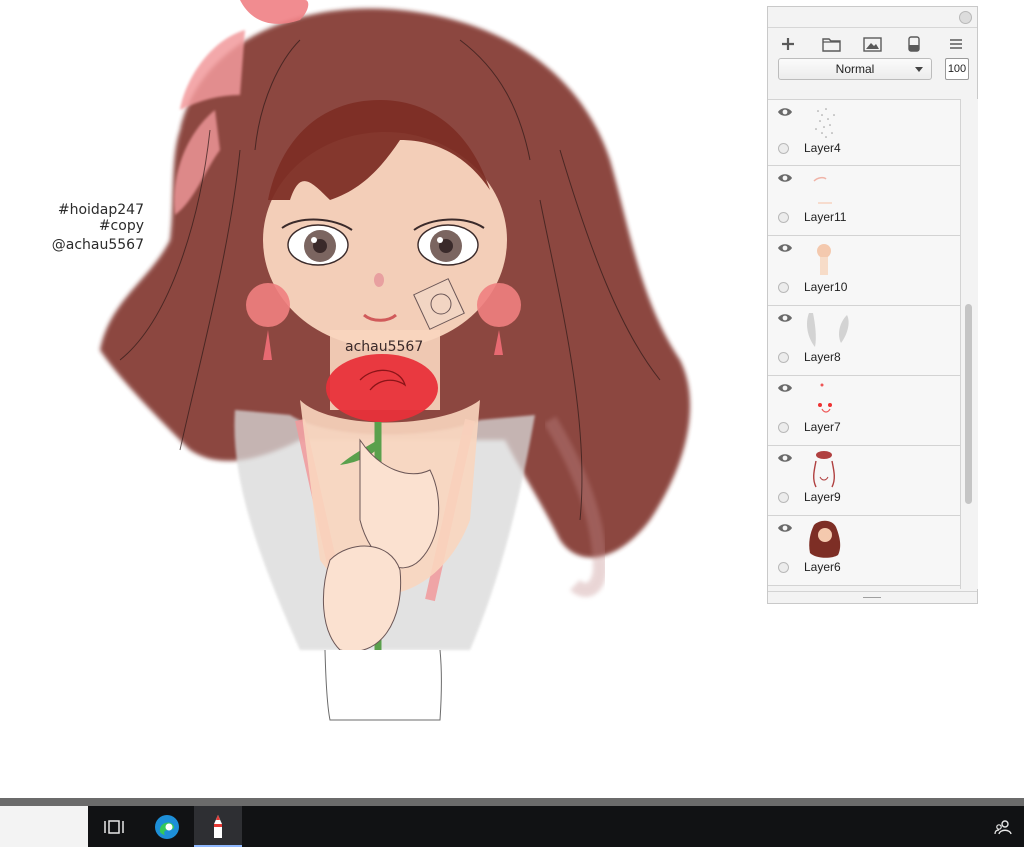 The height and width of the screenshot is (847, 1024). I want to click on add-layer-icon, so click(788, 44).